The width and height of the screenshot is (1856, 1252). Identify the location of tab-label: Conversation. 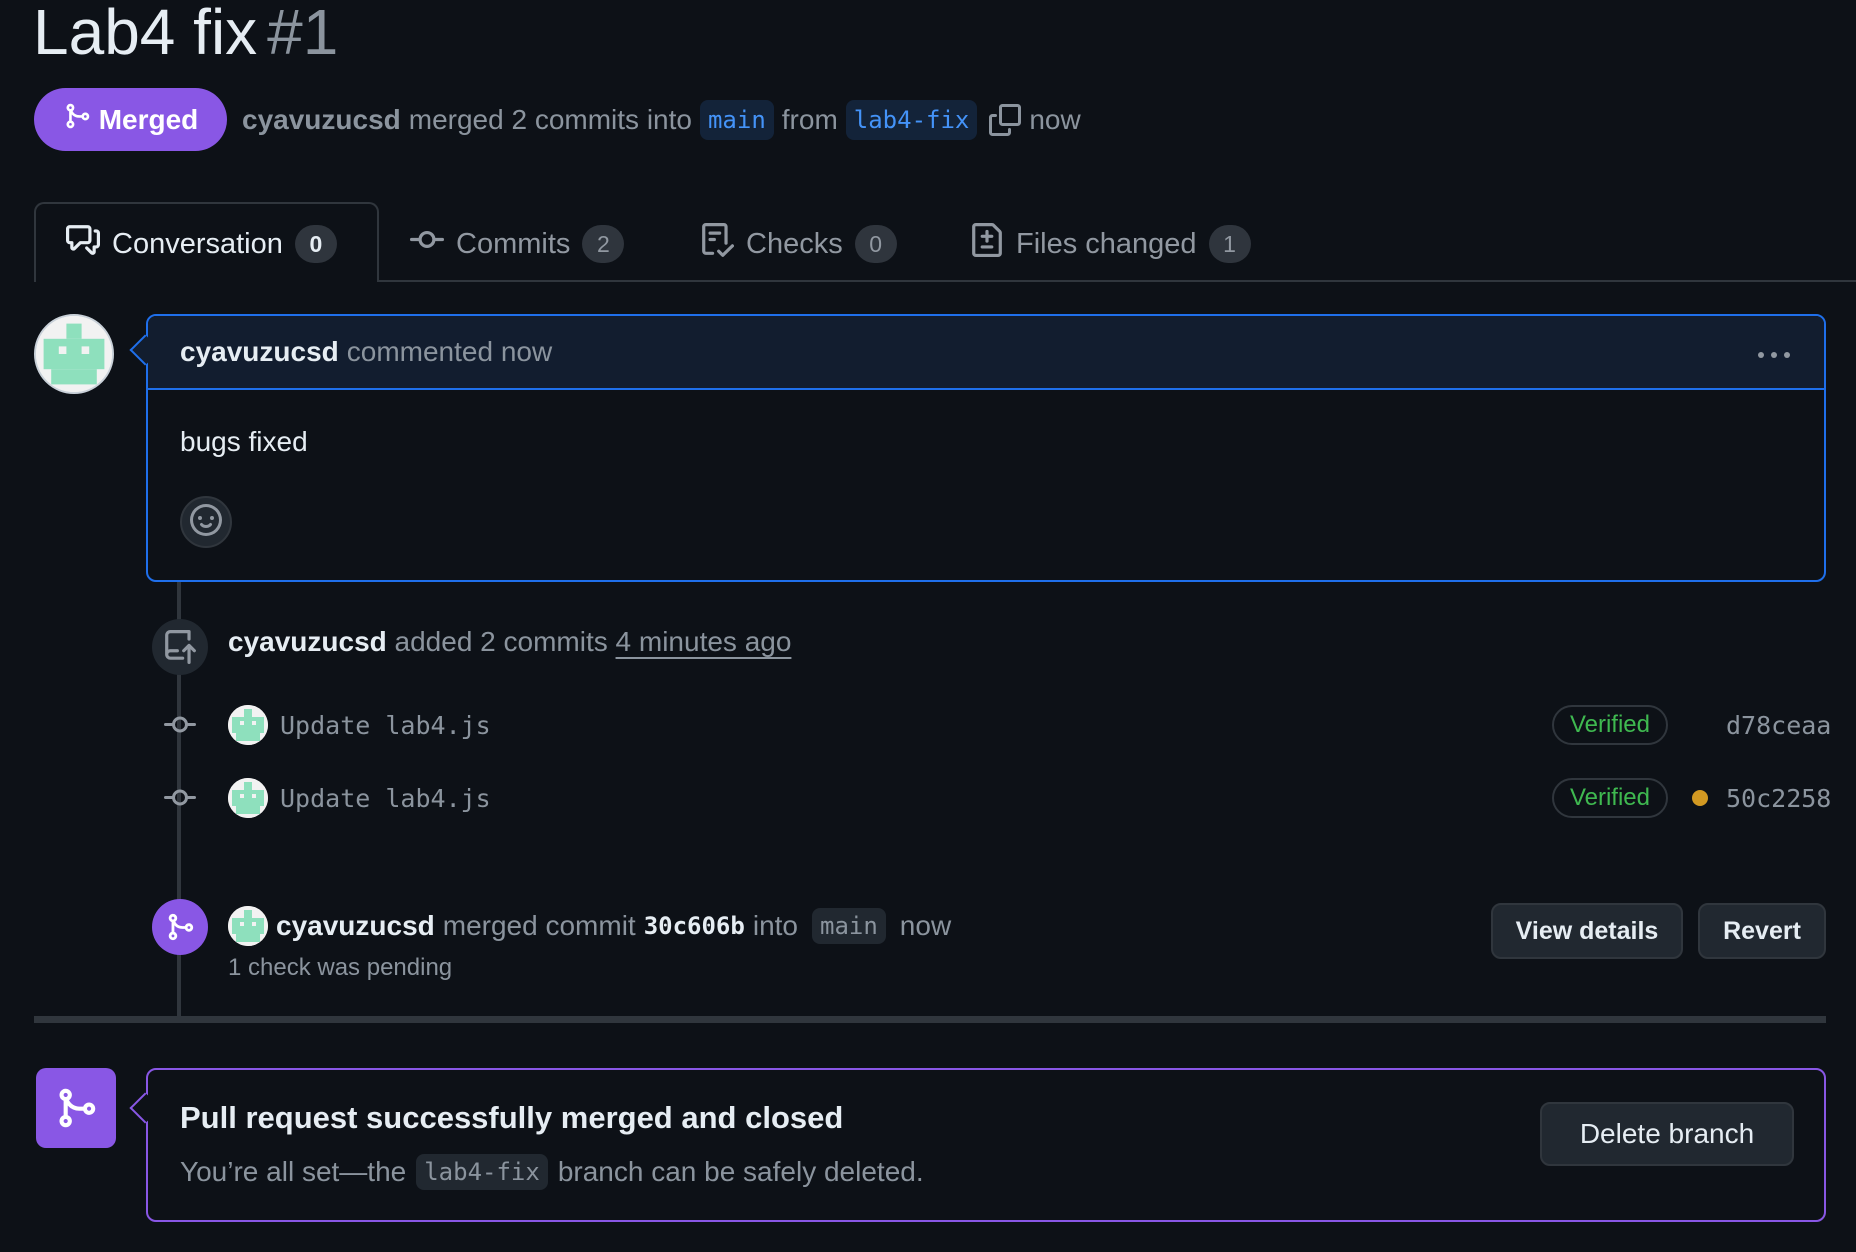
(197, 243).